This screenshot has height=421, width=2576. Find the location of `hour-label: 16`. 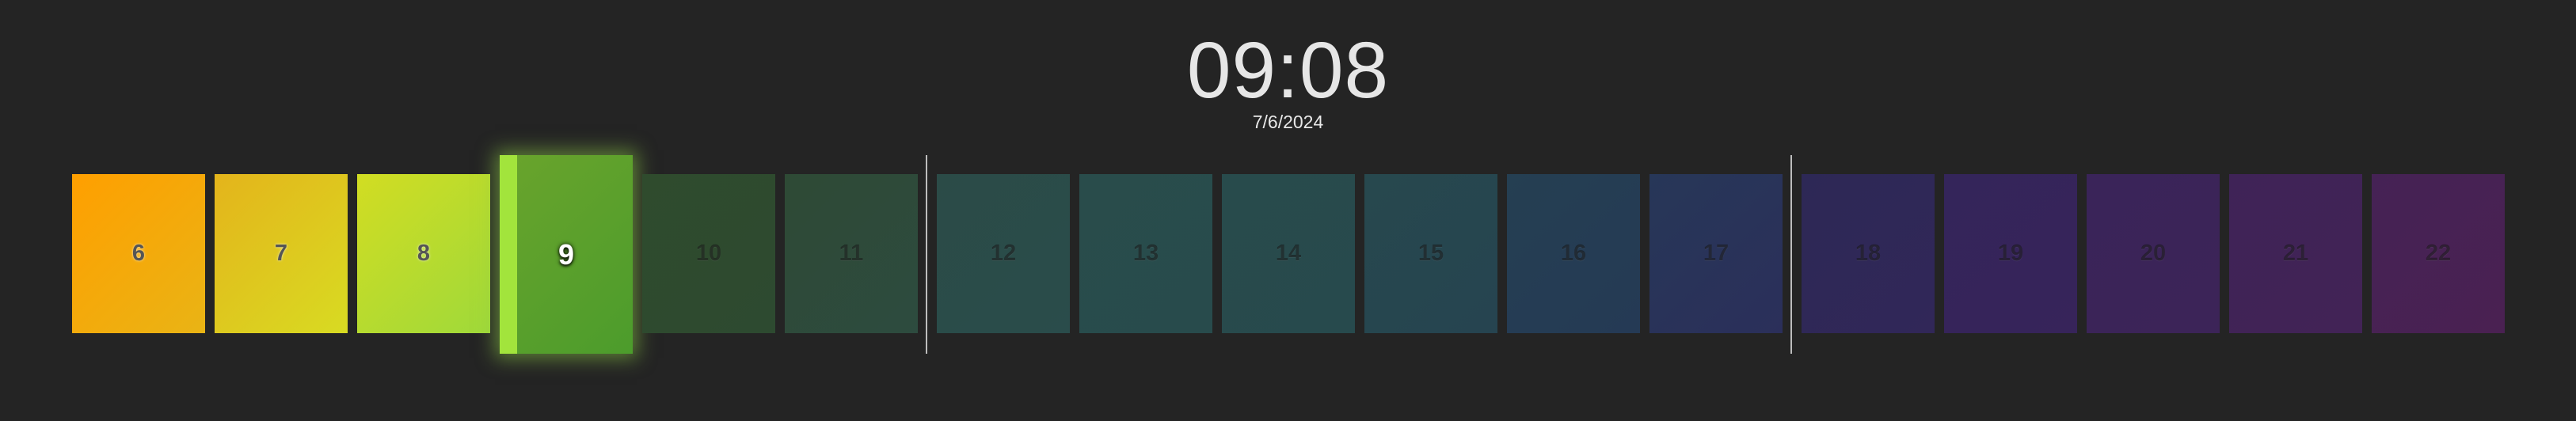

hour-label: 16 is located at coordinates (1573, 253).